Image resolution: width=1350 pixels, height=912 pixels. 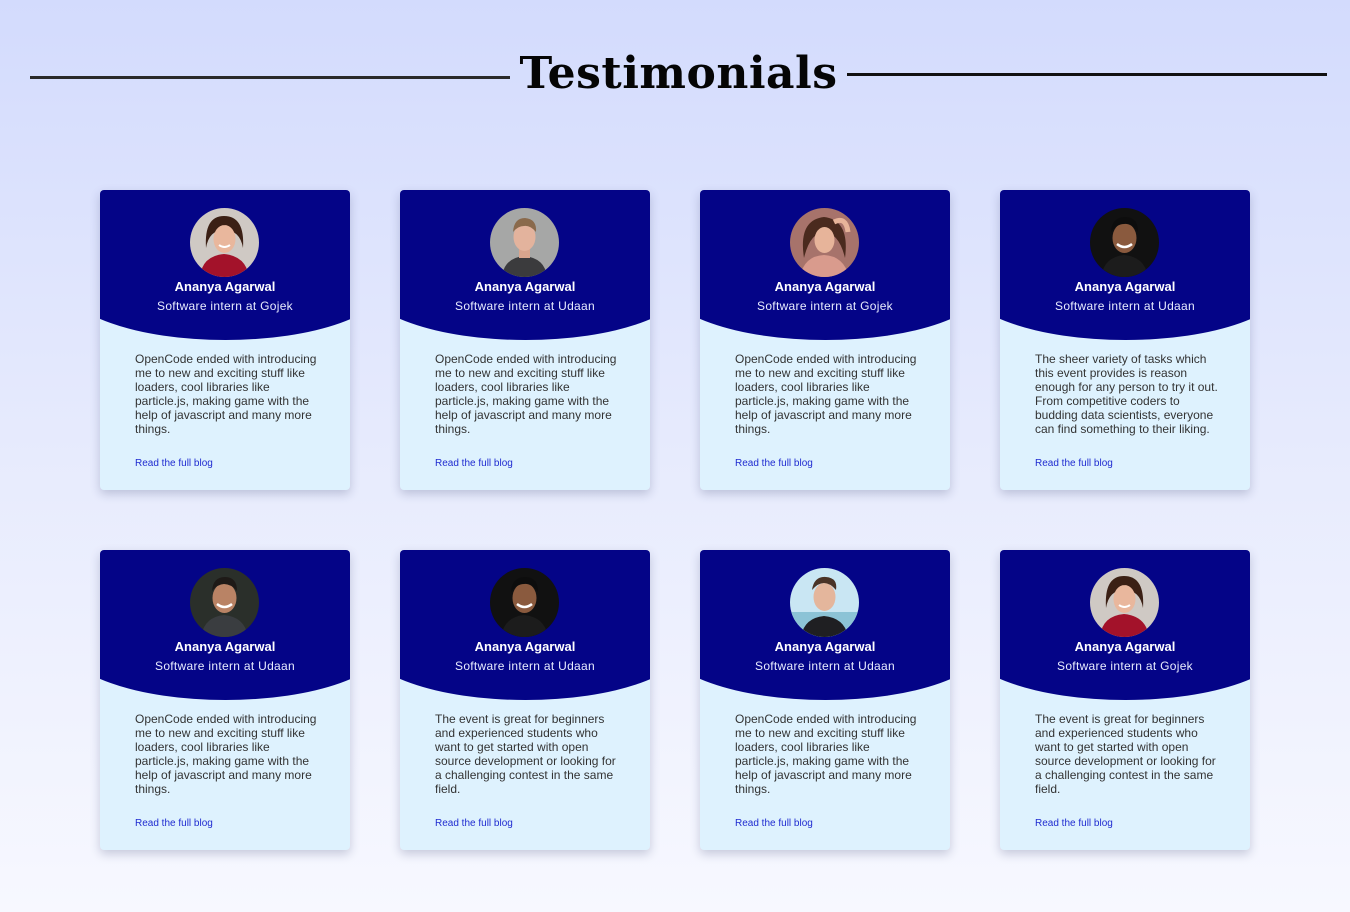 What do you see at coordinates (678, 73) in the screenshot?
I see `page-title: Testimonials` at bounding box center [678, 73].